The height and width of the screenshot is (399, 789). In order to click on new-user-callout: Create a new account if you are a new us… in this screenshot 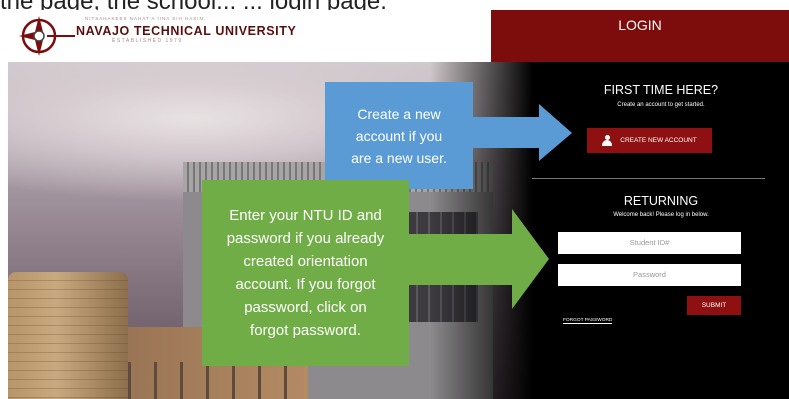, I will do `click(399, 135)`.